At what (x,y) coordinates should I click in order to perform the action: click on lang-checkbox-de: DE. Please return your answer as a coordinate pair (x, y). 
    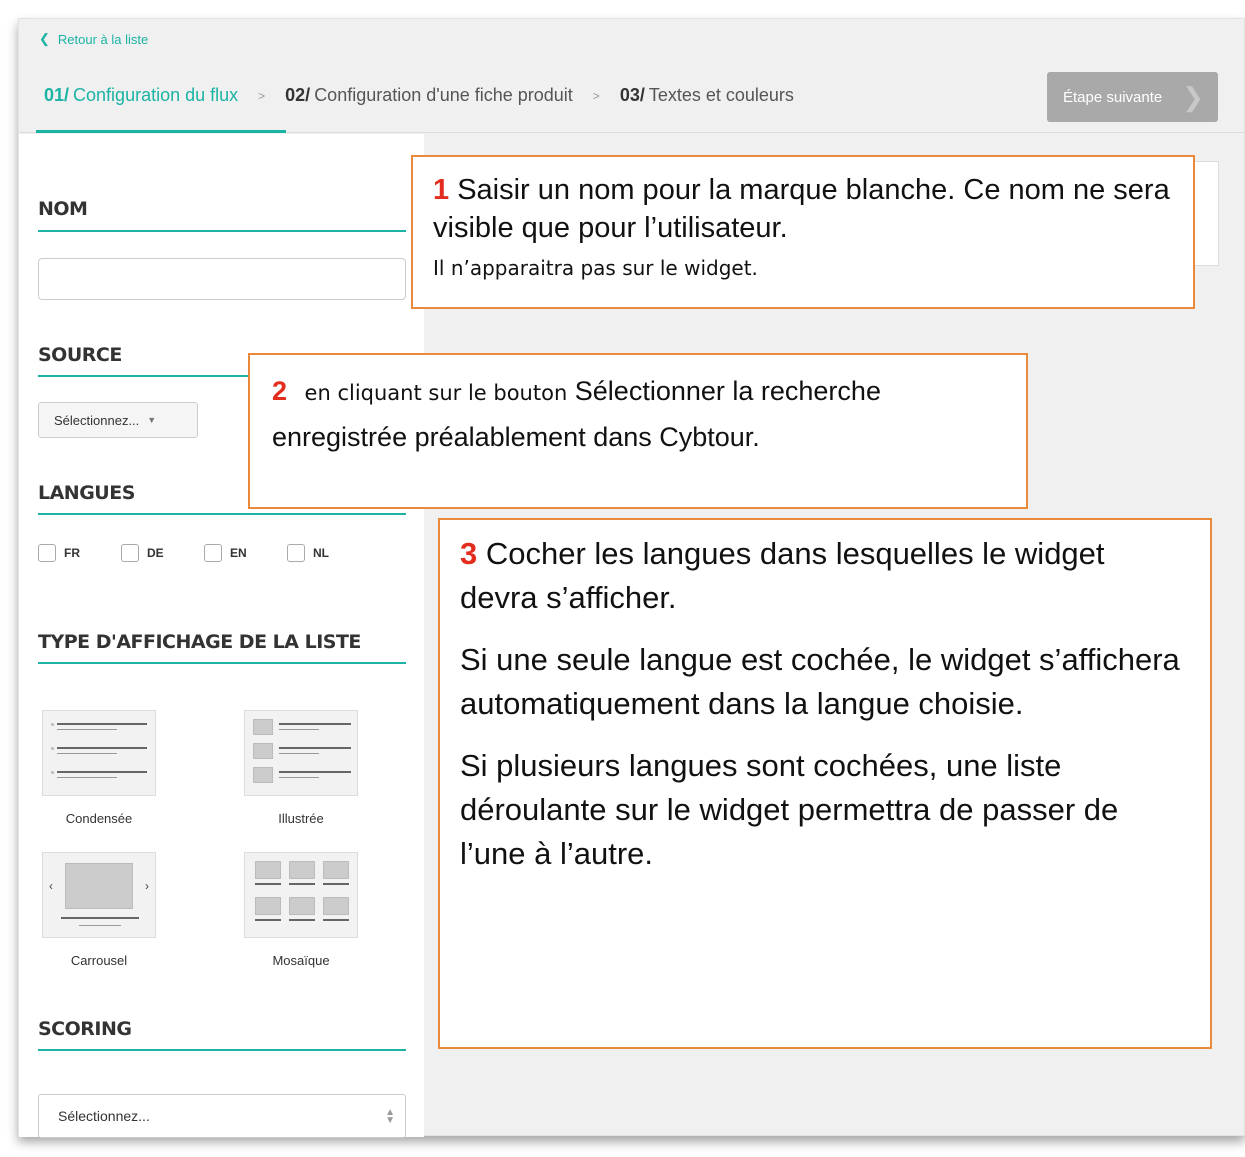
    Looking at the image, I should click on (162, 553).